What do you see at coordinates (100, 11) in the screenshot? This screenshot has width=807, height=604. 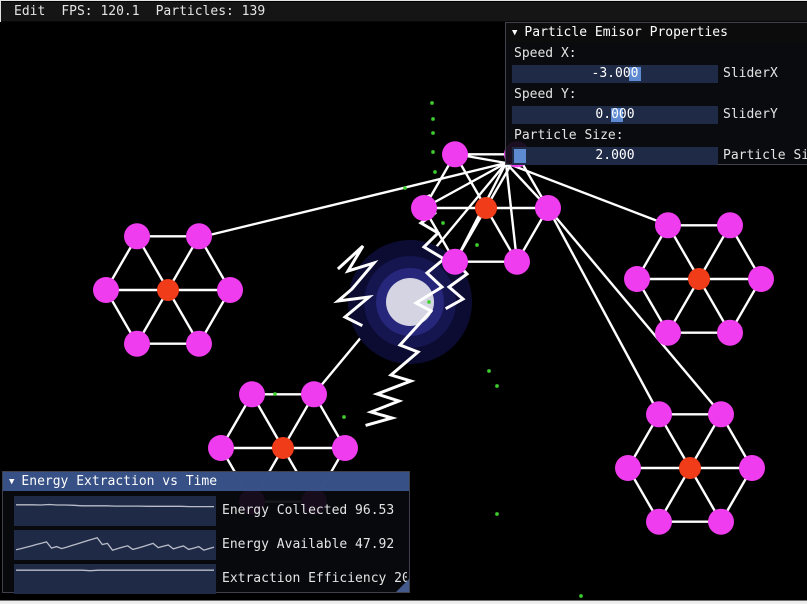 I see `menu-status-fps: FPS: 120.1` at bounding box center [100, 11].